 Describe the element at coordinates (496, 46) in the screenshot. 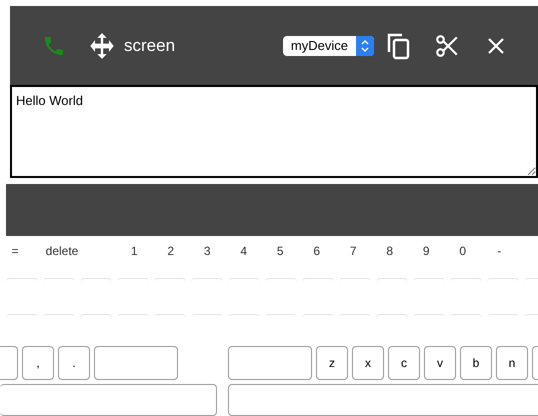

I see `close-icon` at that location.